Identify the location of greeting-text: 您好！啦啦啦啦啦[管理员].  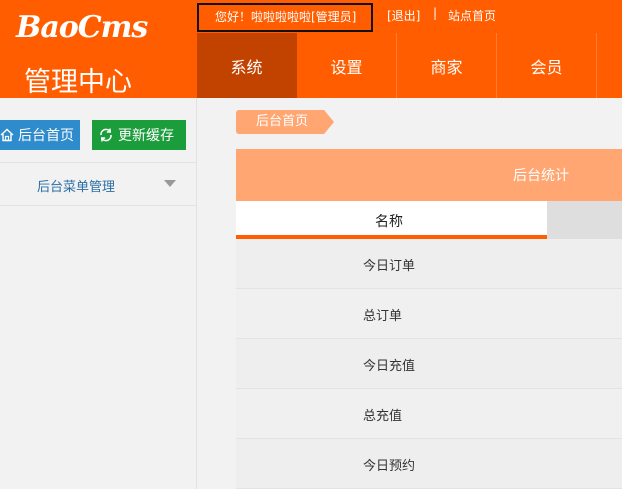
(285, 17).